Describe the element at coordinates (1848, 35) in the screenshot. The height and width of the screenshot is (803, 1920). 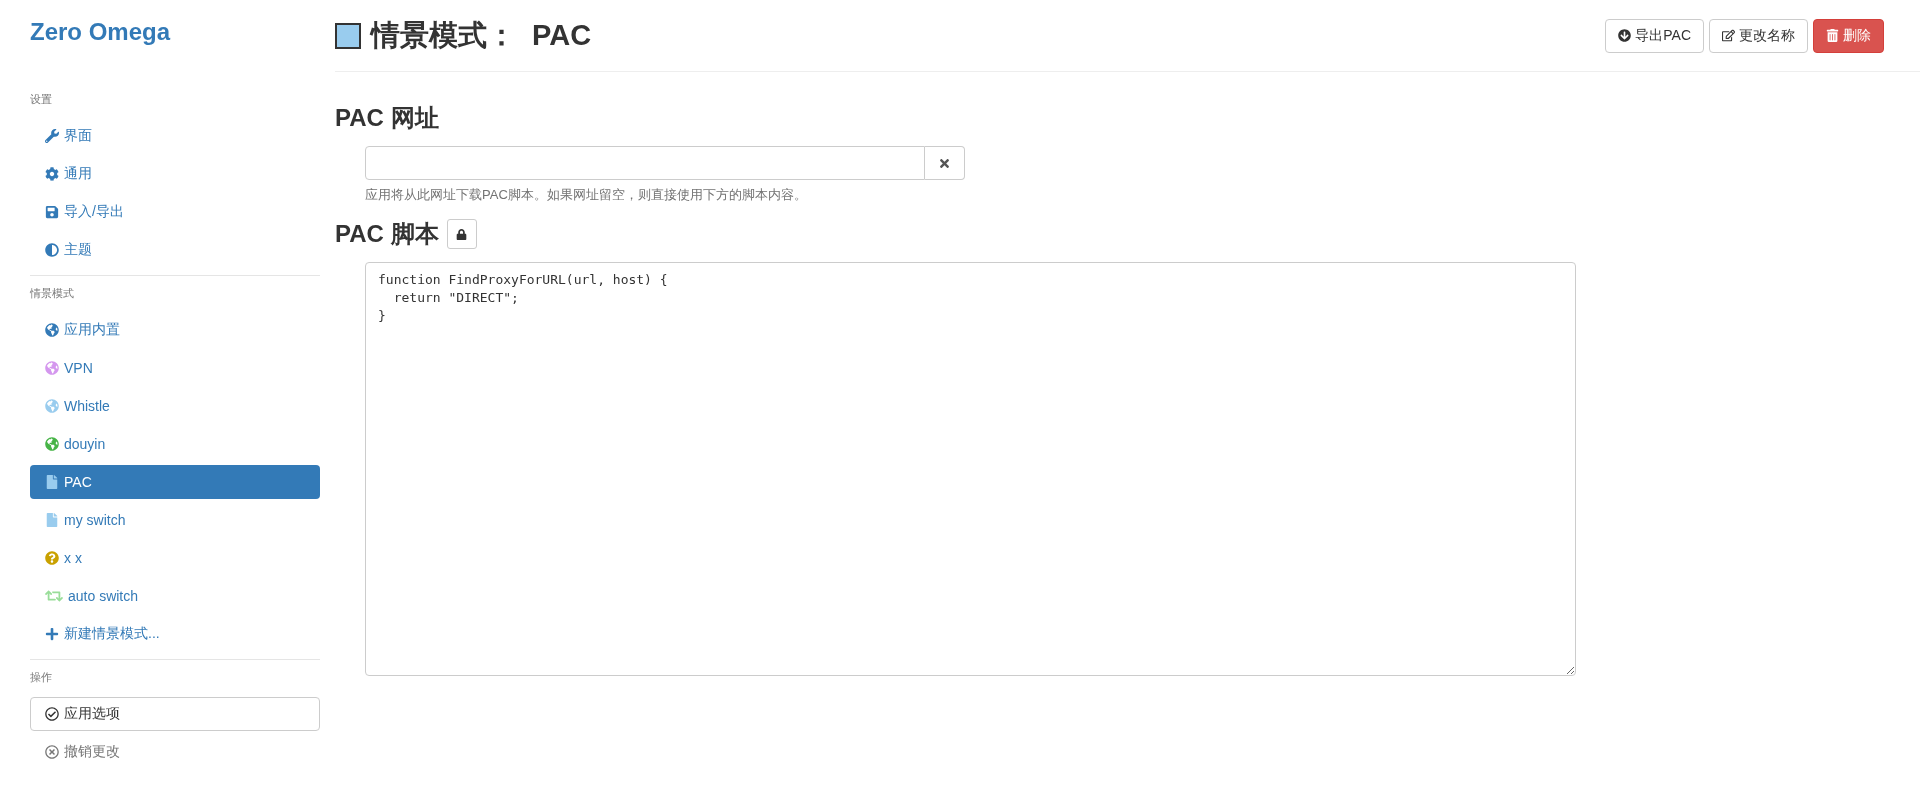
I see `delete-button: 删除` at that location.